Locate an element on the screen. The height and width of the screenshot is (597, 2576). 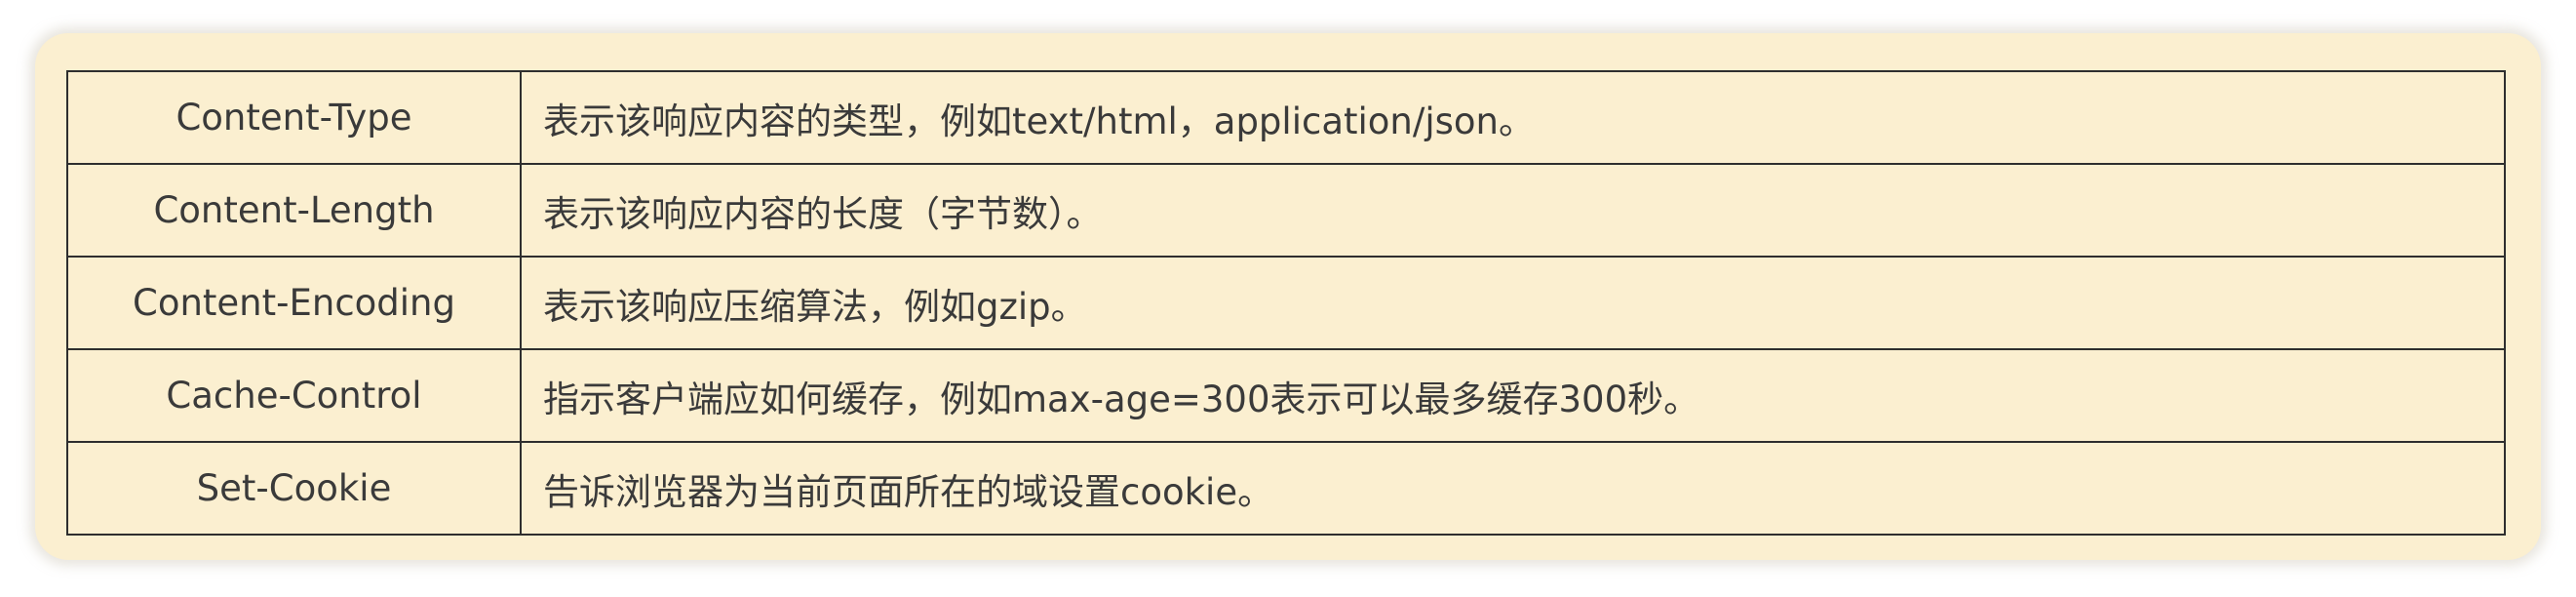
header-name-cell: Content-Encoding is located at coordinates (294, 303).